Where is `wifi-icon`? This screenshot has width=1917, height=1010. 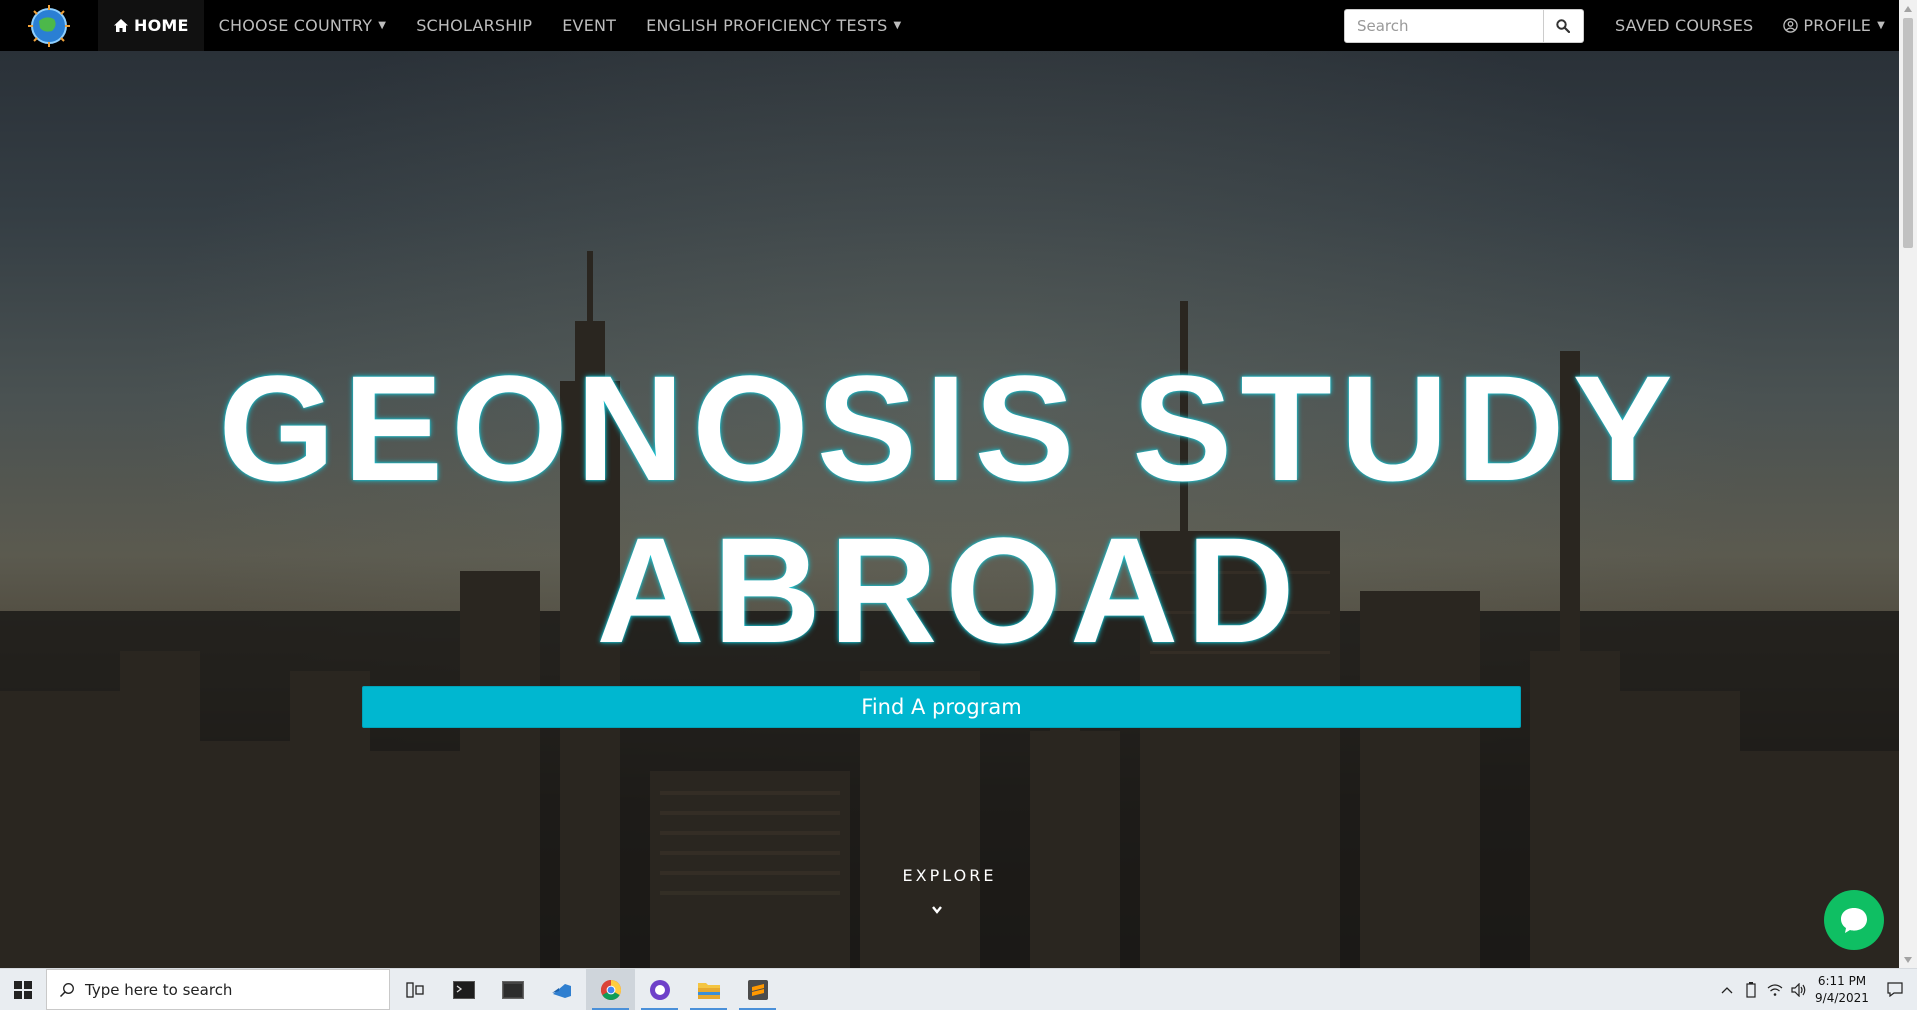
wifi-icon is located at coordinates (1775, 989).